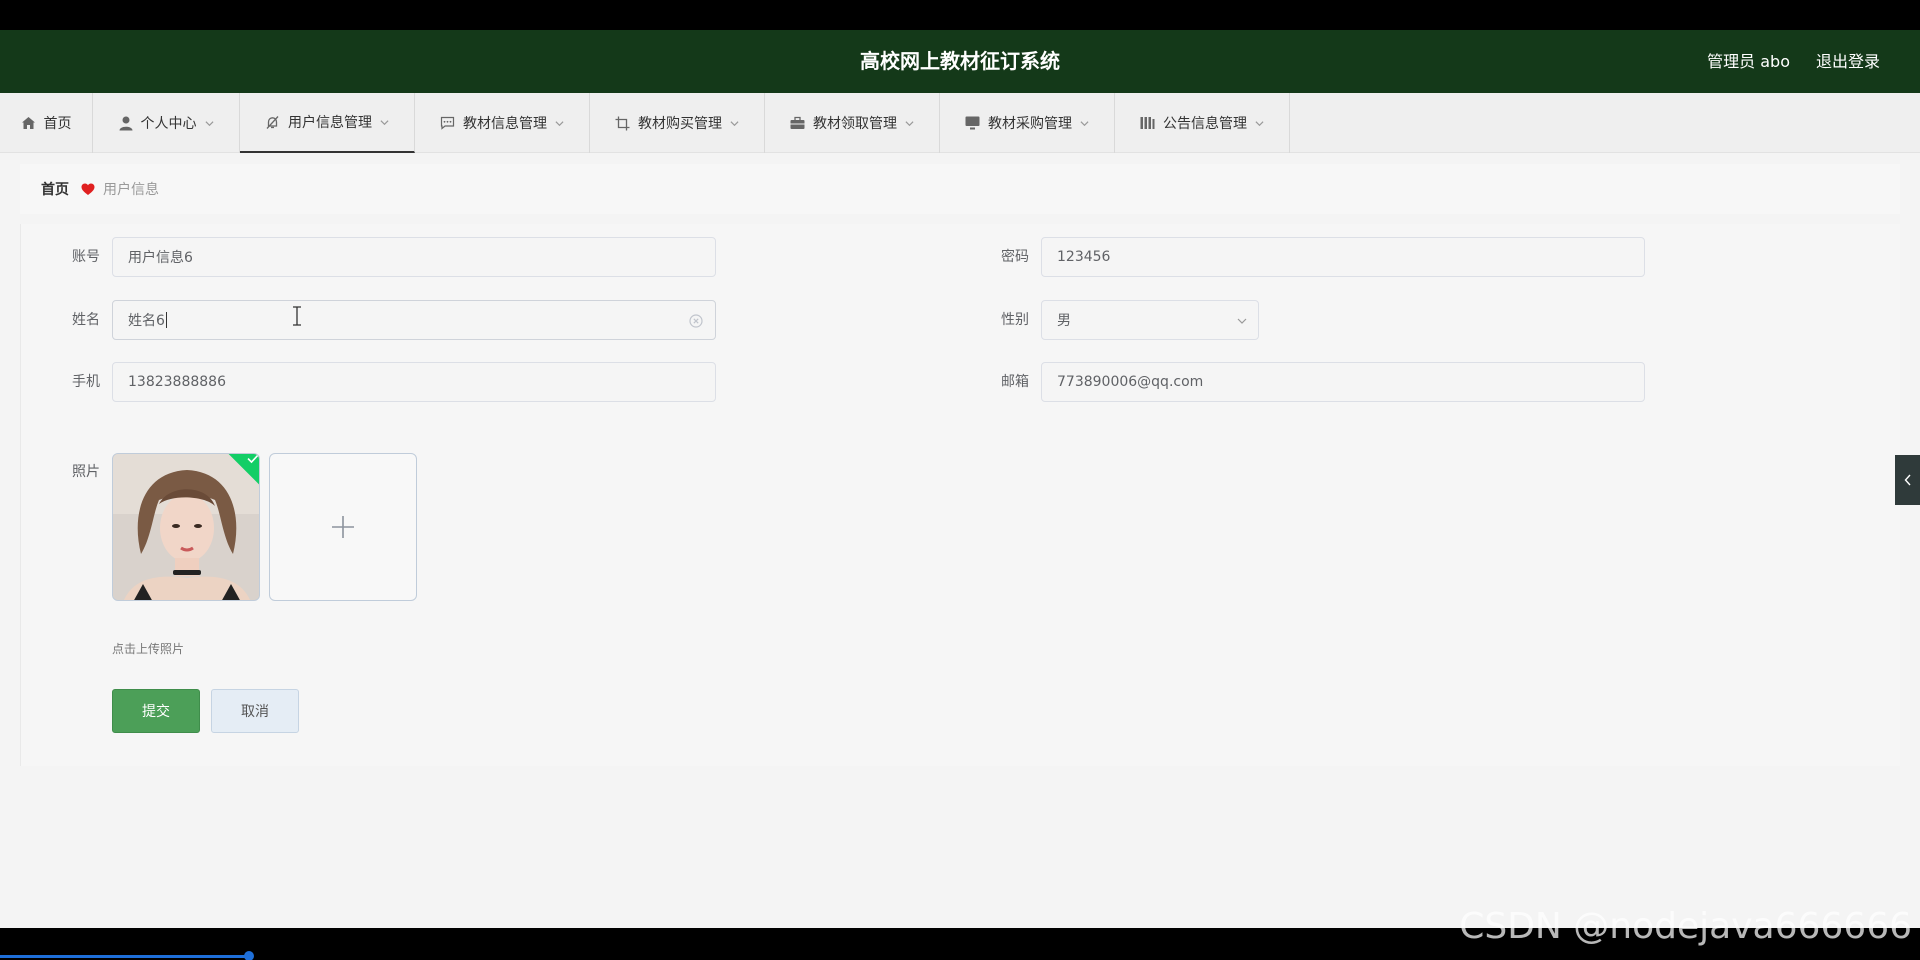  What do you see at coordinates (166, 320) in the screenshot?
I see `text-caret` at bounding box center [166, 320].